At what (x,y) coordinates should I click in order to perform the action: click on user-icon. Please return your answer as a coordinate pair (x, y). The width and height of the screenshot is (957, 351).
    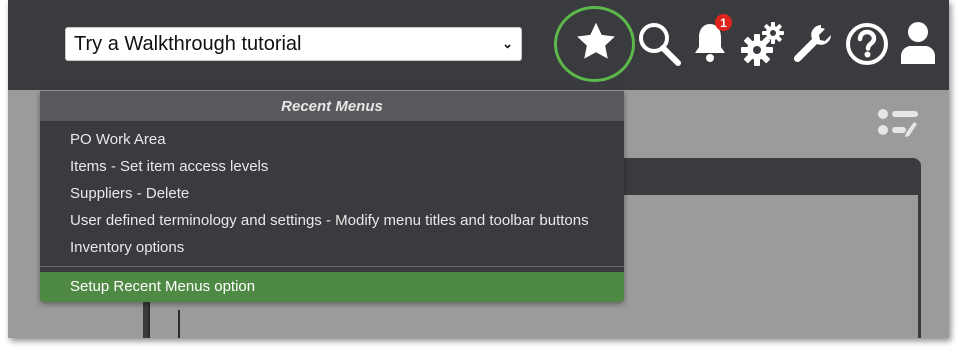
    Looking at the image, I should click on (918, 43).